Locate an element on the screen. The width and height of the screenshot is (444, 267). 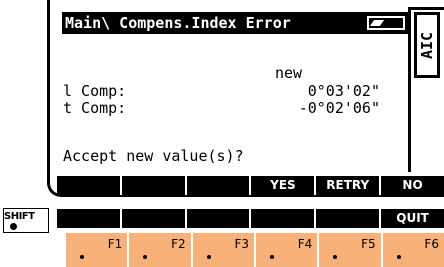
f1-key: F1 is located at coordinates (98, 250).